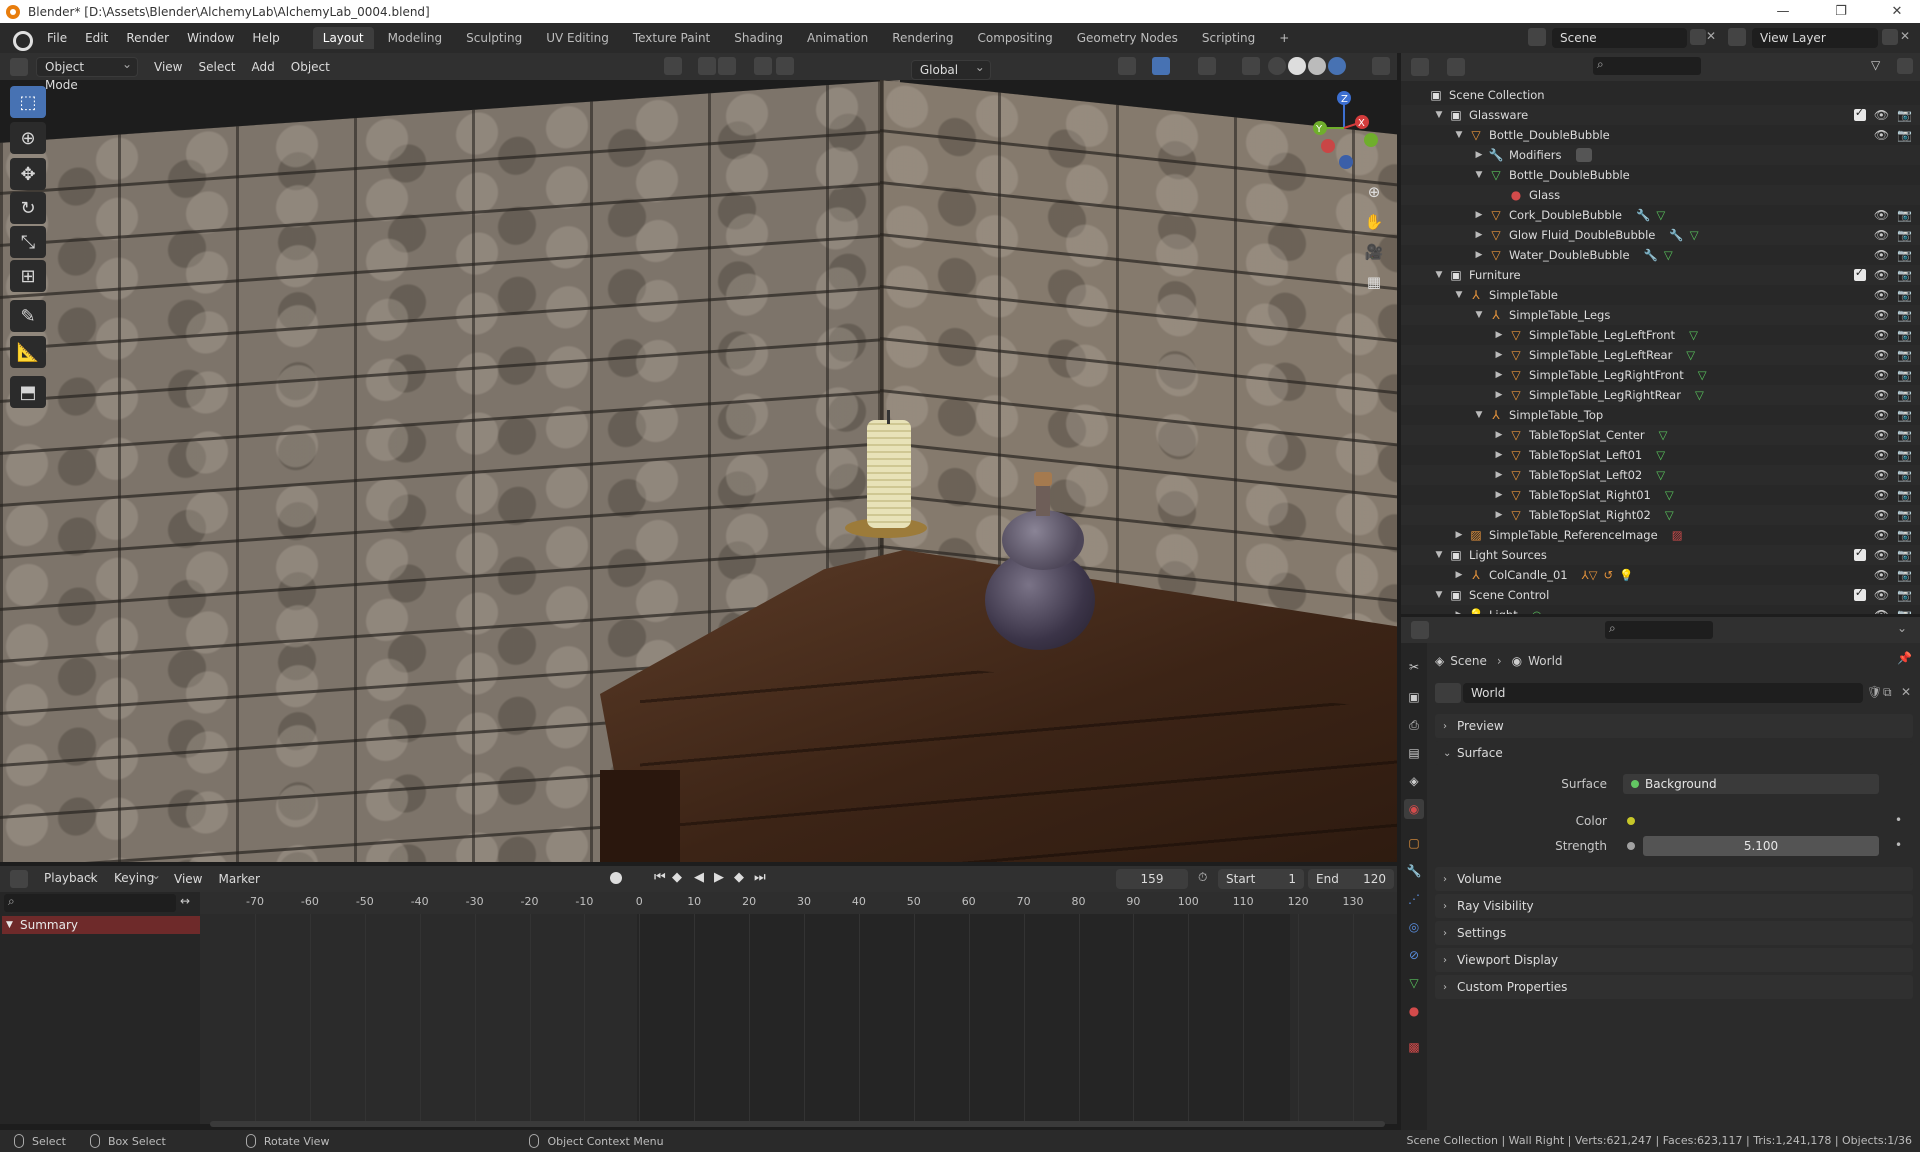  Describe the element at coordinates (1659, 630) in the screenshot. I see `properties-search-input` at that location.